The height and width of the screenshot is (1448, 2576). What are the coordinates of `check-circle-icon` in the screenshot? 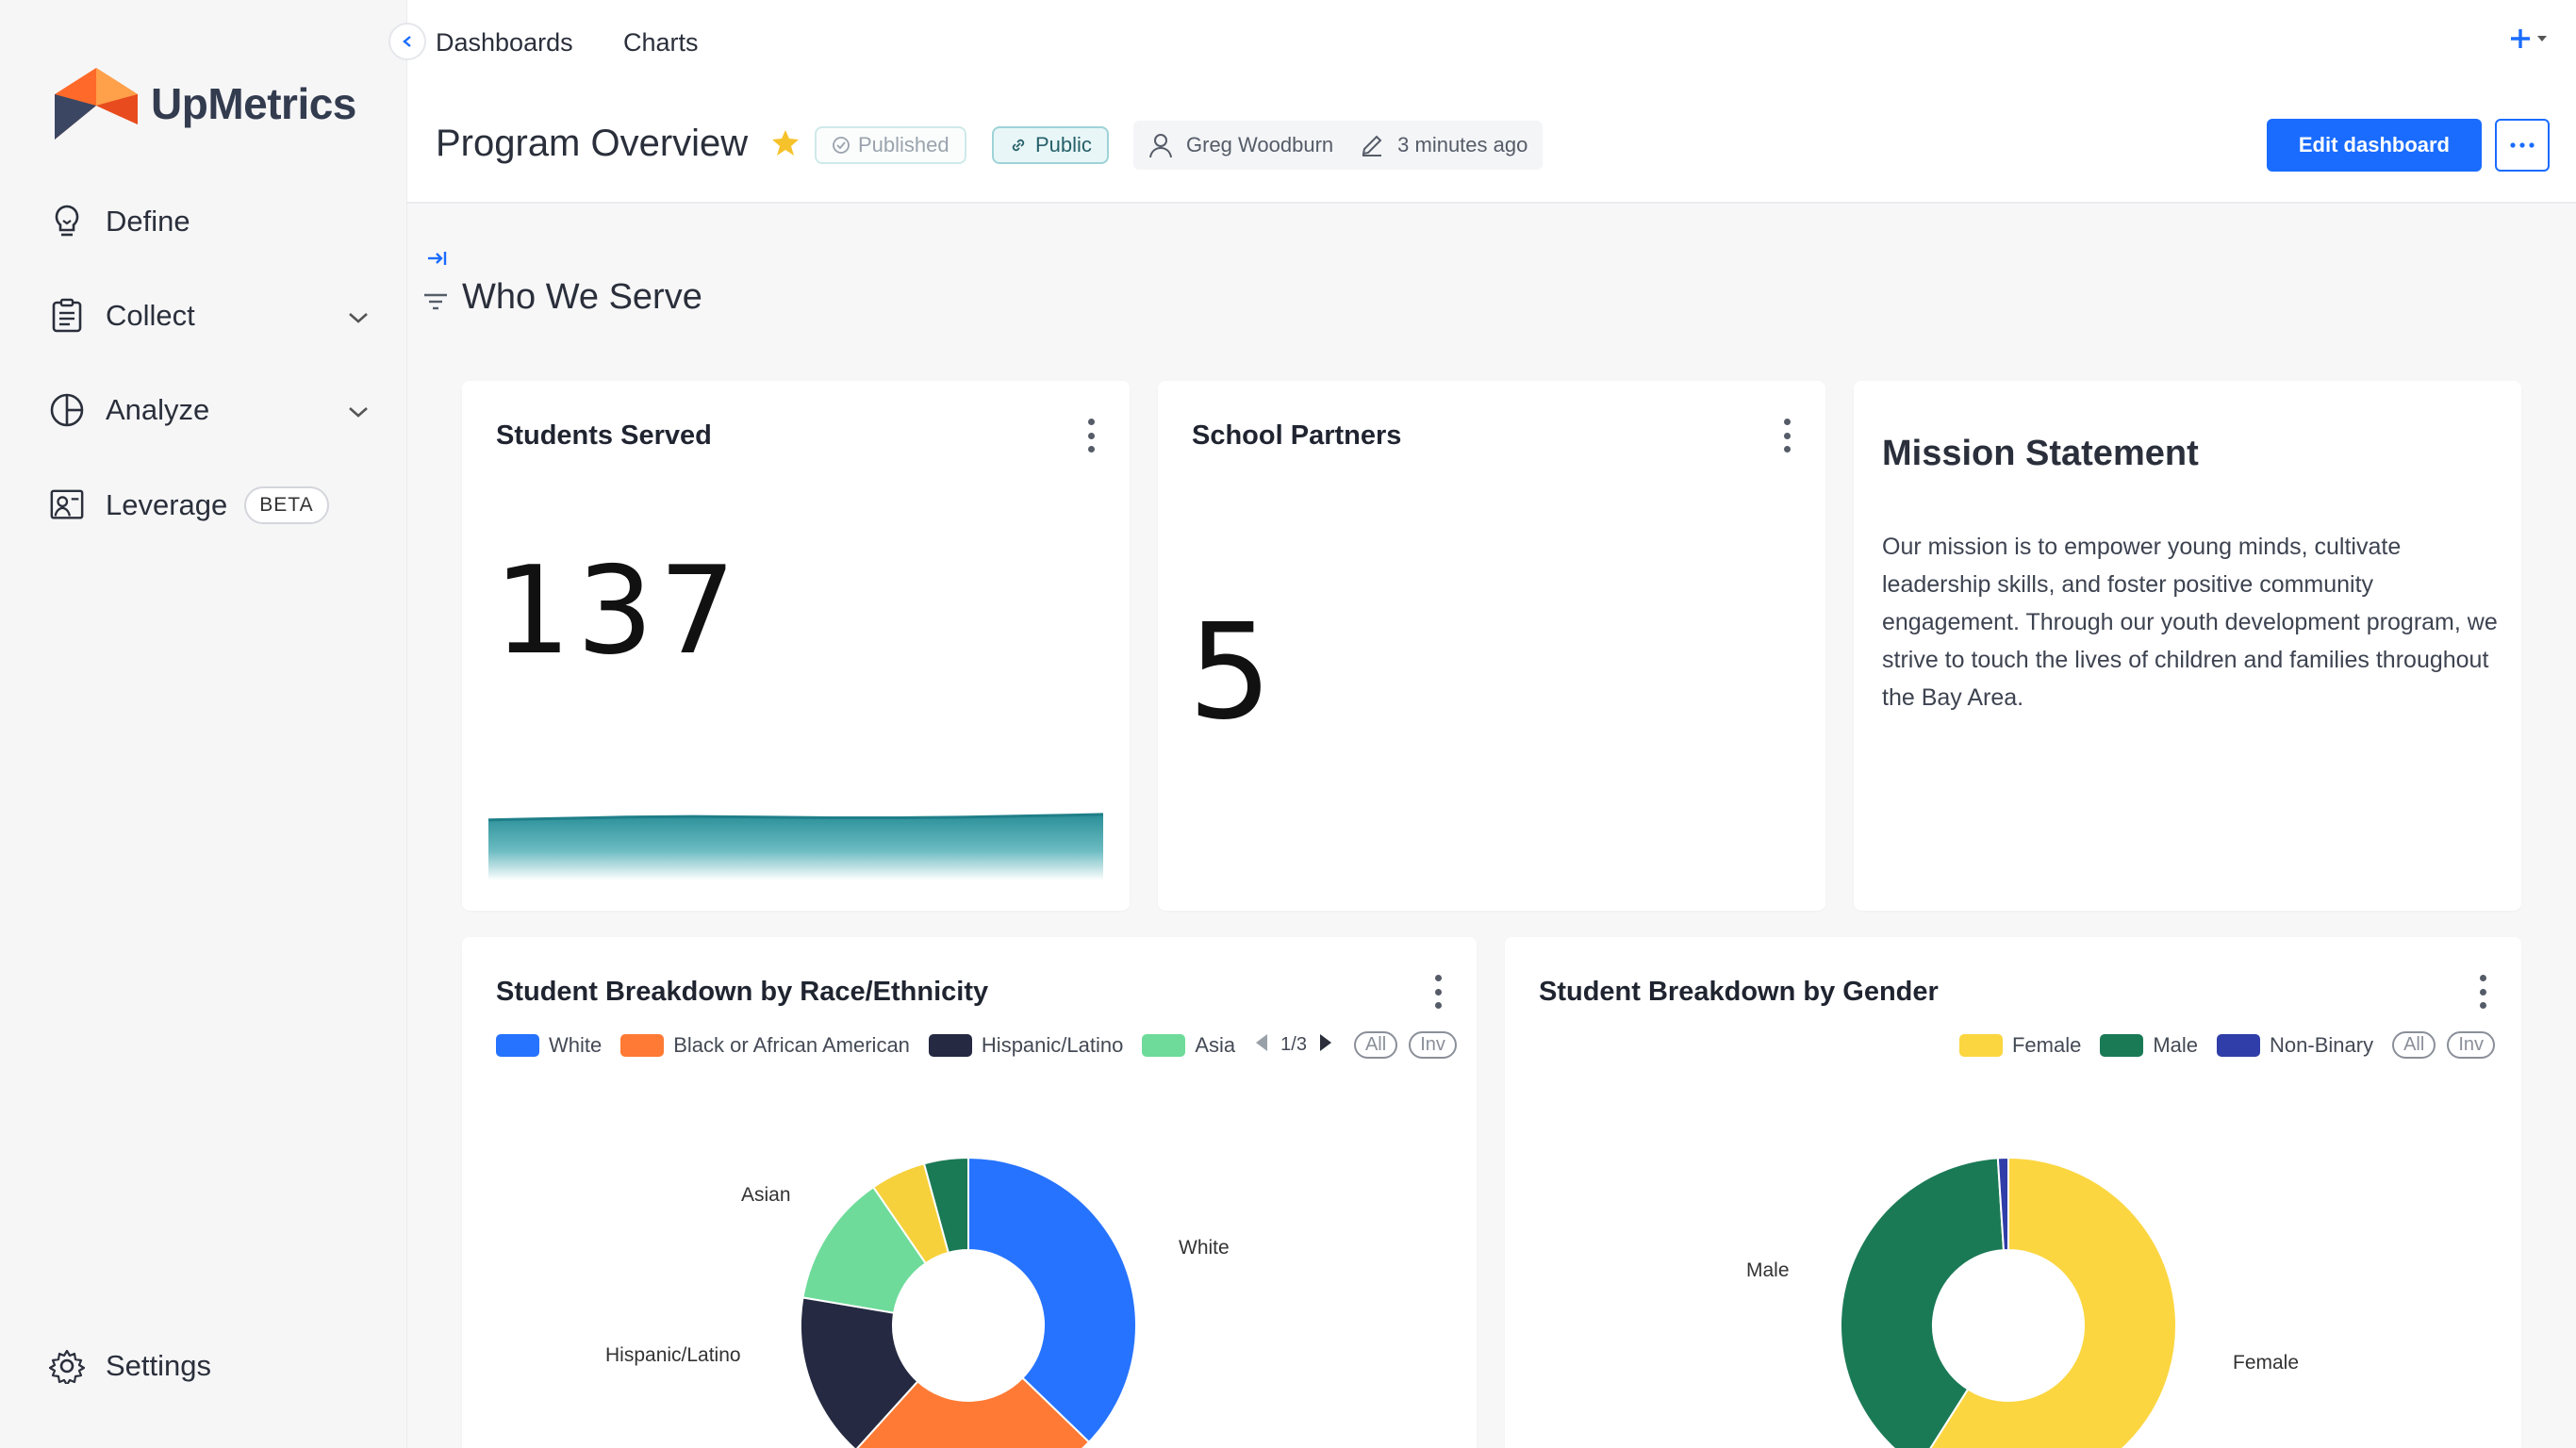 It's located at (841, 145).